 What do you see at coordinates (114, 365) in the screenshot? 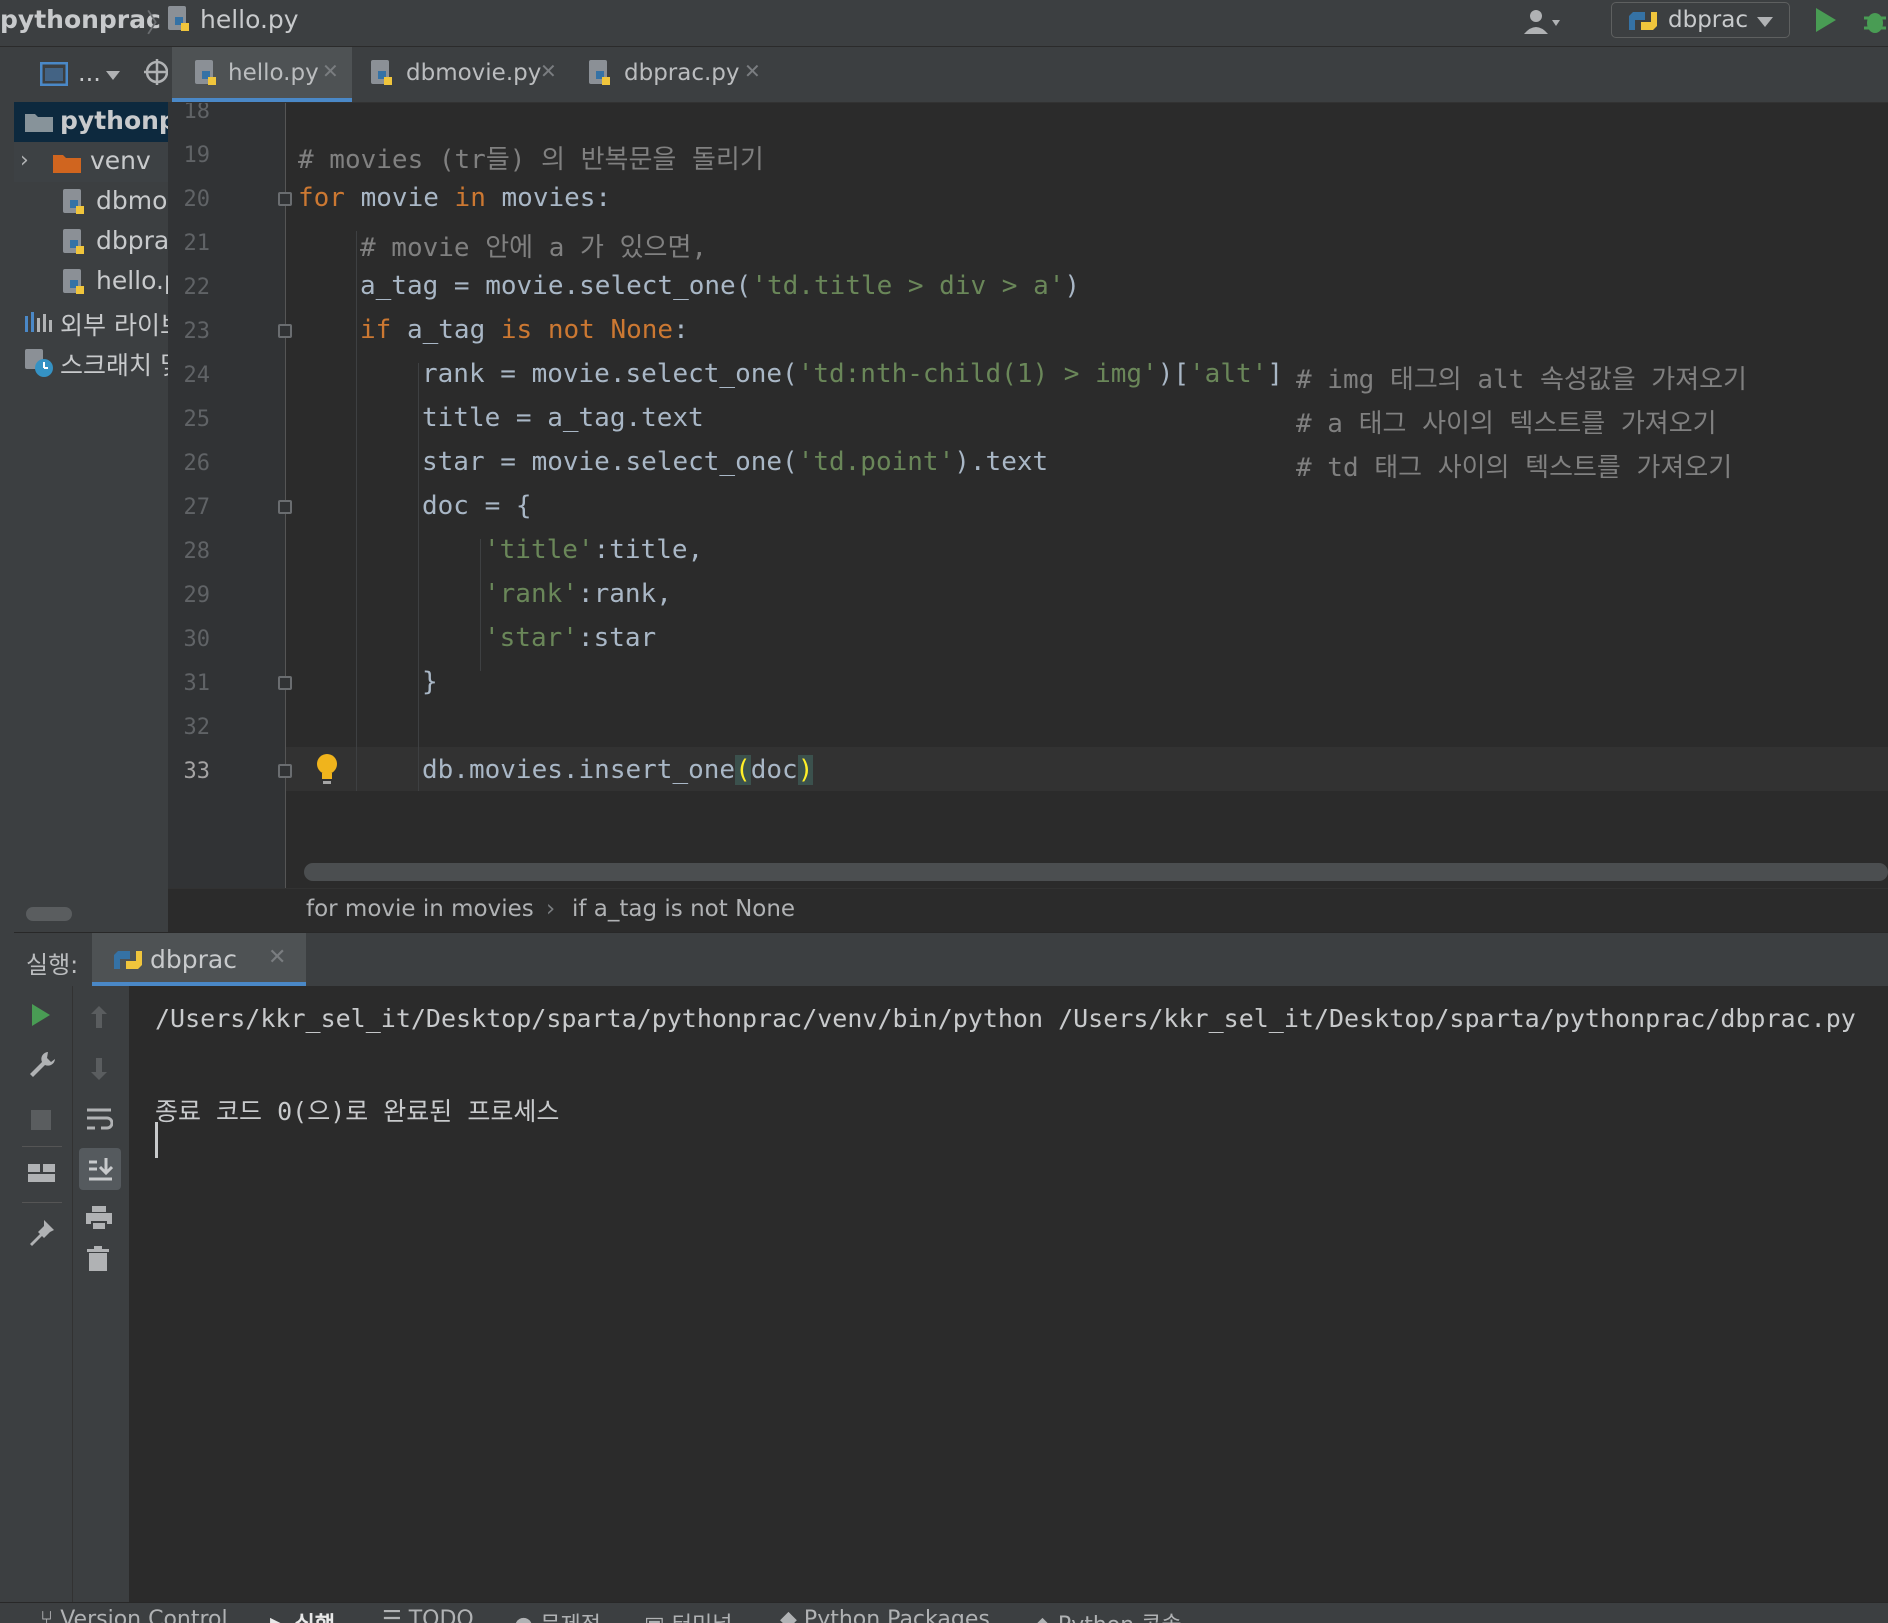
I see `tree-item-label: 스크래치 및` at bounding box center [114, 365].